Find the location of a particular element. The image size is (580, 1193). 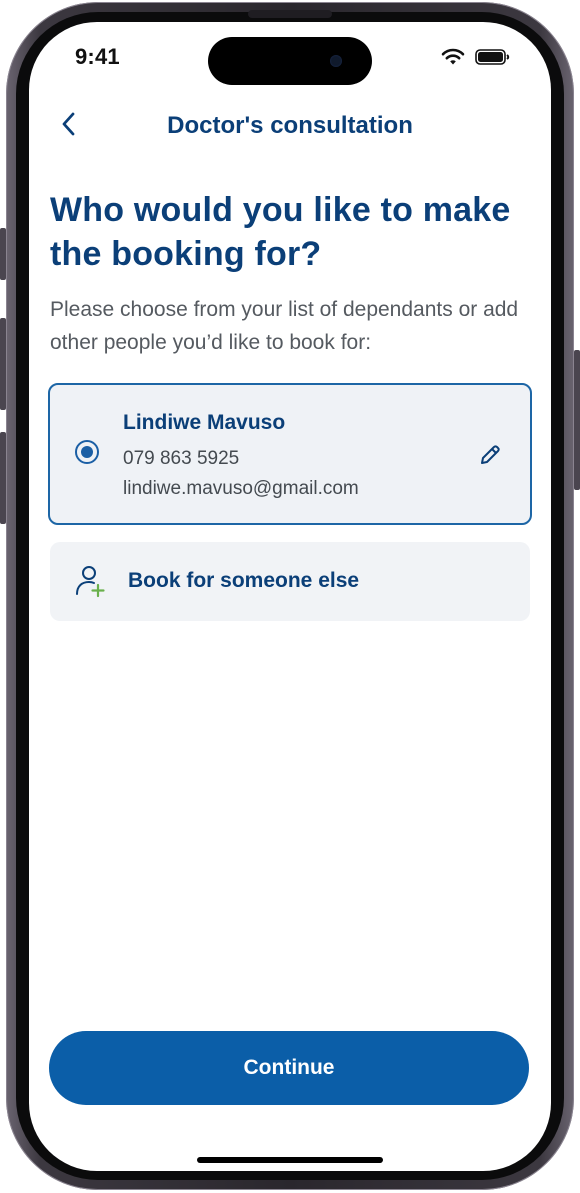

book-for-someone-else-button: Book for someone else is located at coordinates (290, 581).